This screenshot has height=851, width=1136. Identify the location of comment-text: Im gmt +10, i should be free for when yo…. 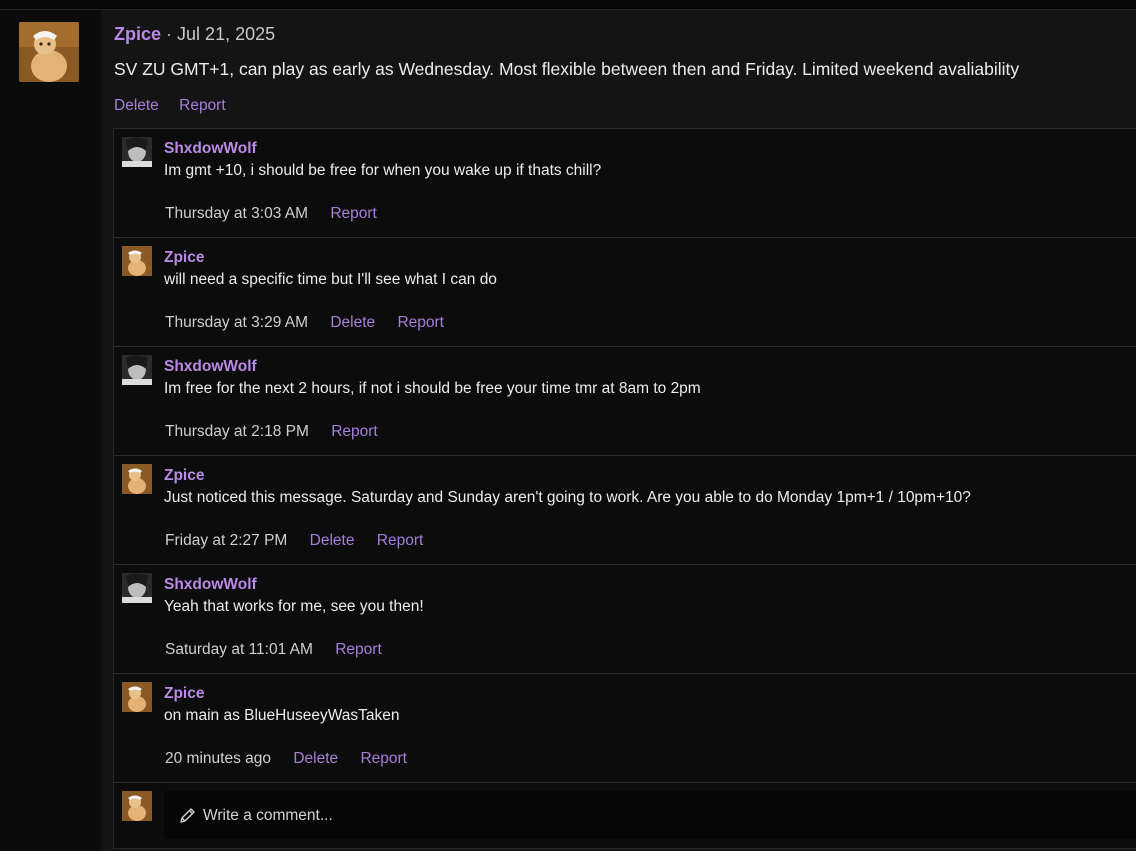
(383, 170).